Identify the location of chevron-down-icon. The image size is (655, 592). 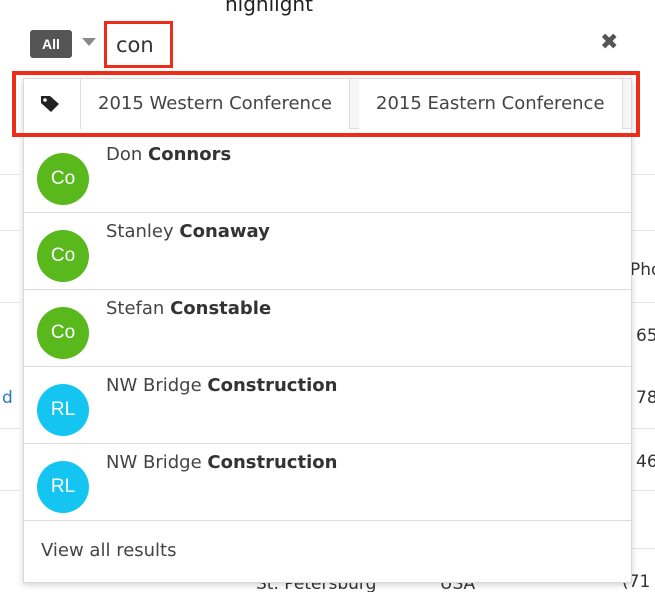
(89, 42).